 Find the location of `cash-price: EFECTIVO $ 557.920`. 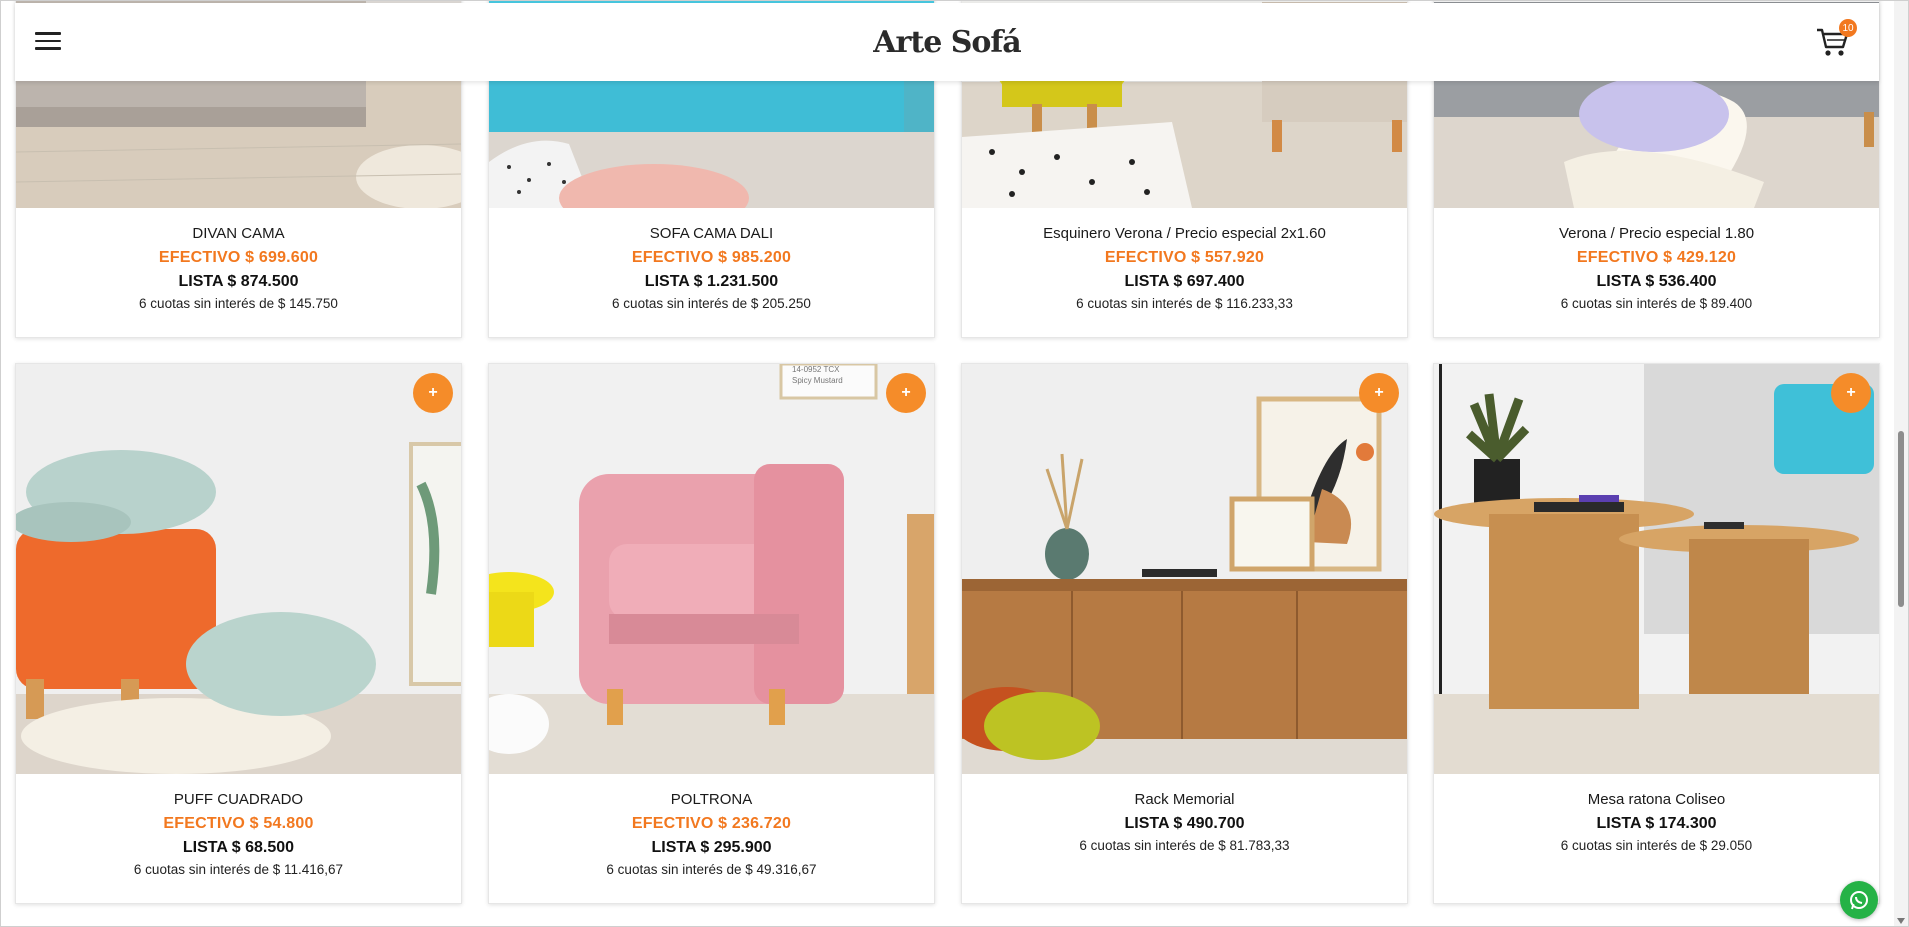

cash-price: EFECTIVO $ 557.920 is located at coordinates (1184, 257).